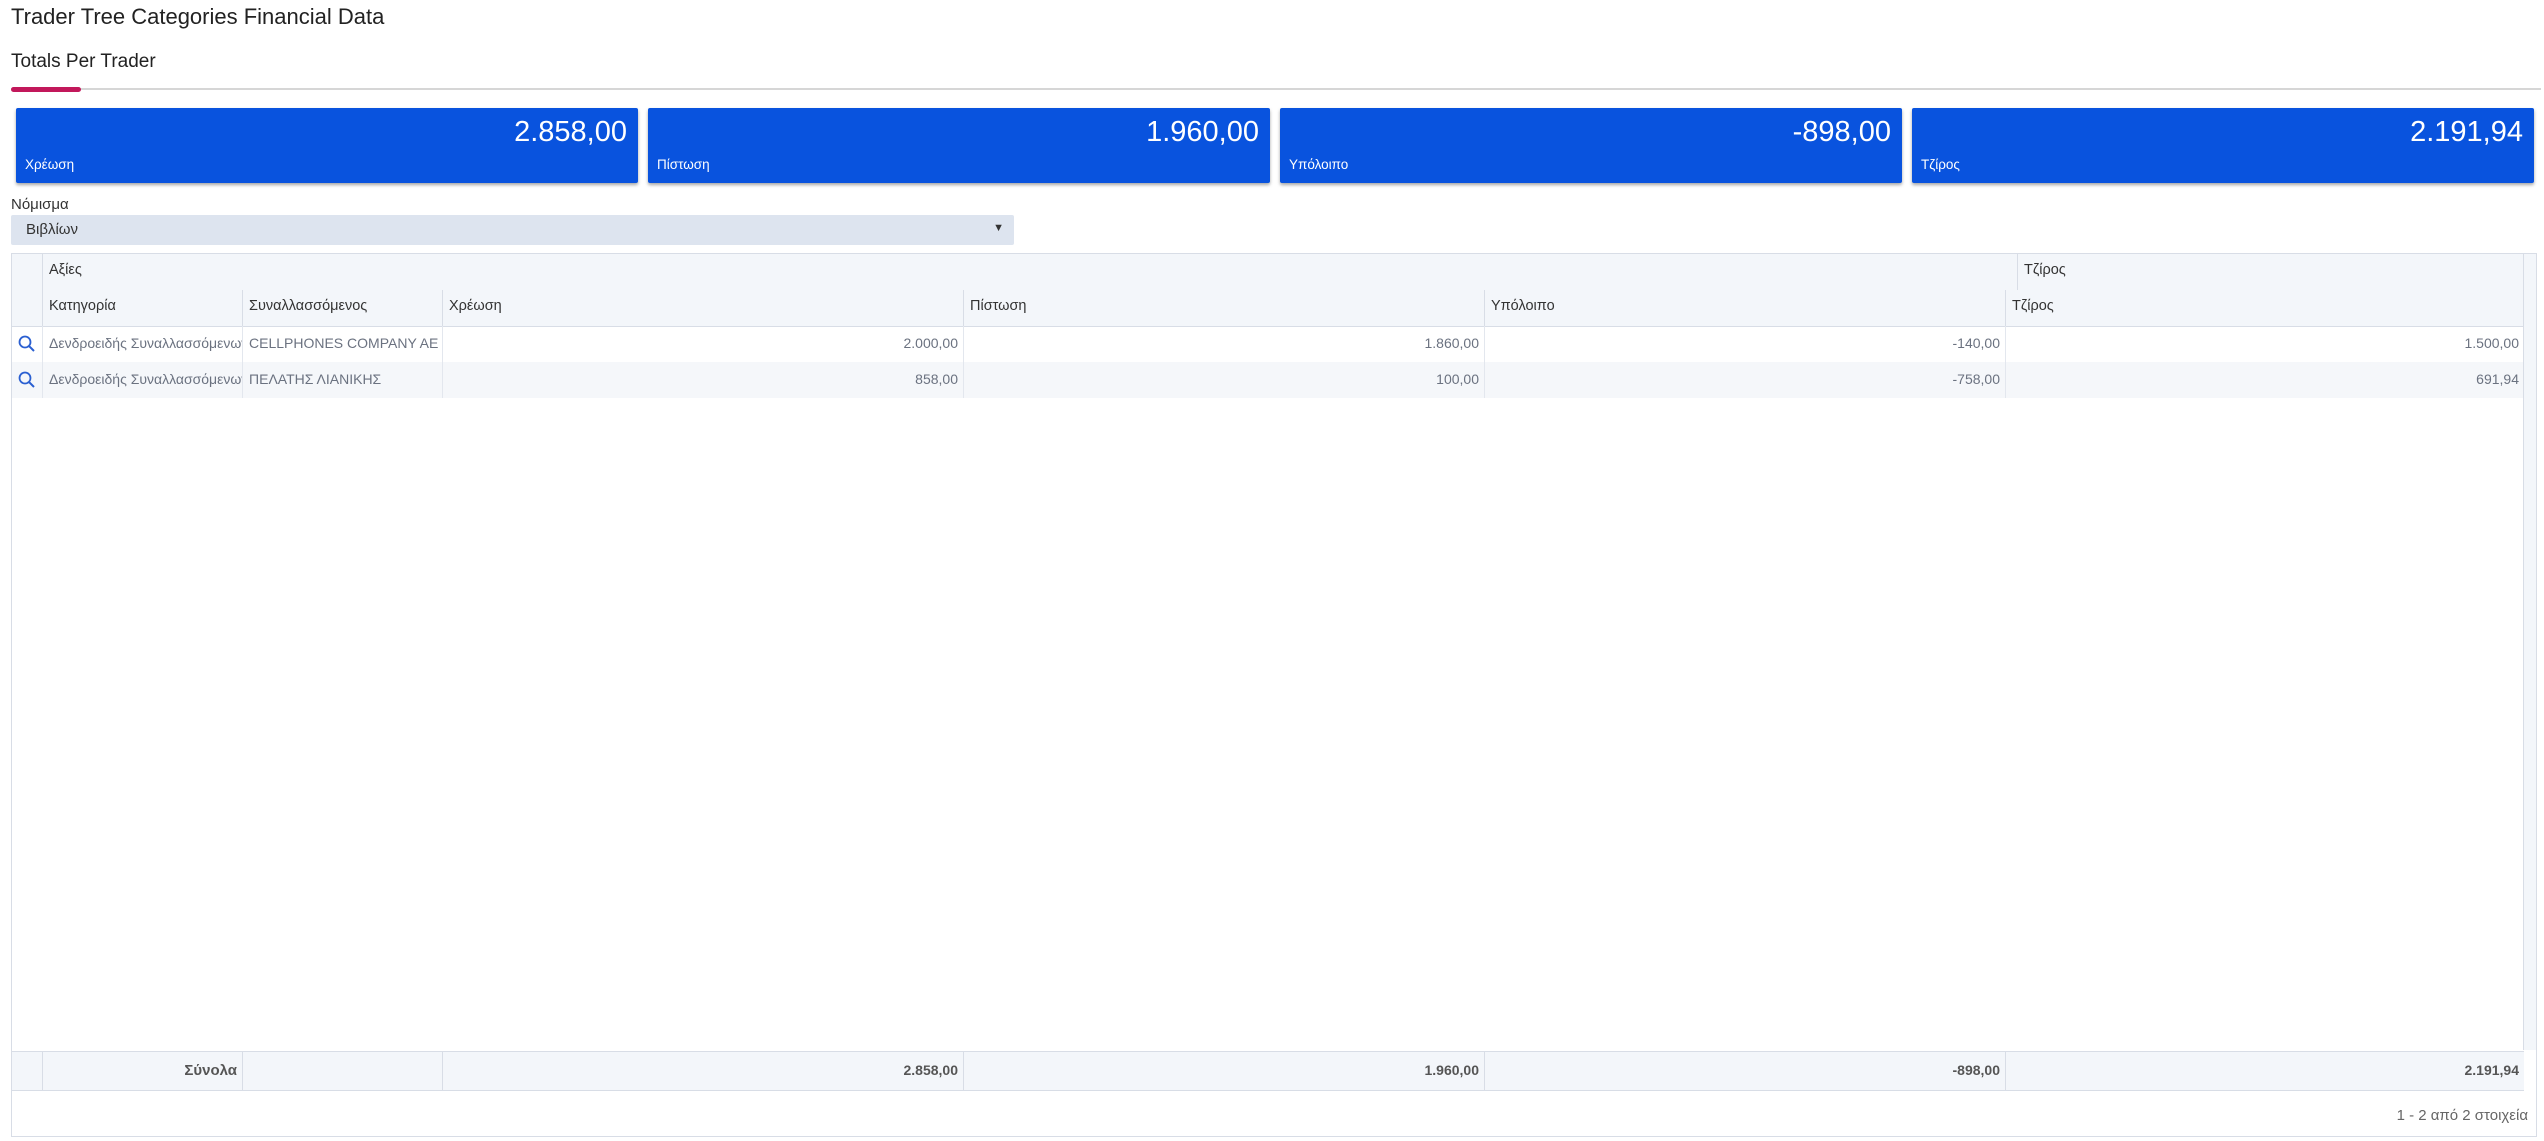 The width and height of the screenshot is (2544, 1141). I want to click on card-label: Χρέωση, so click(50, 164).